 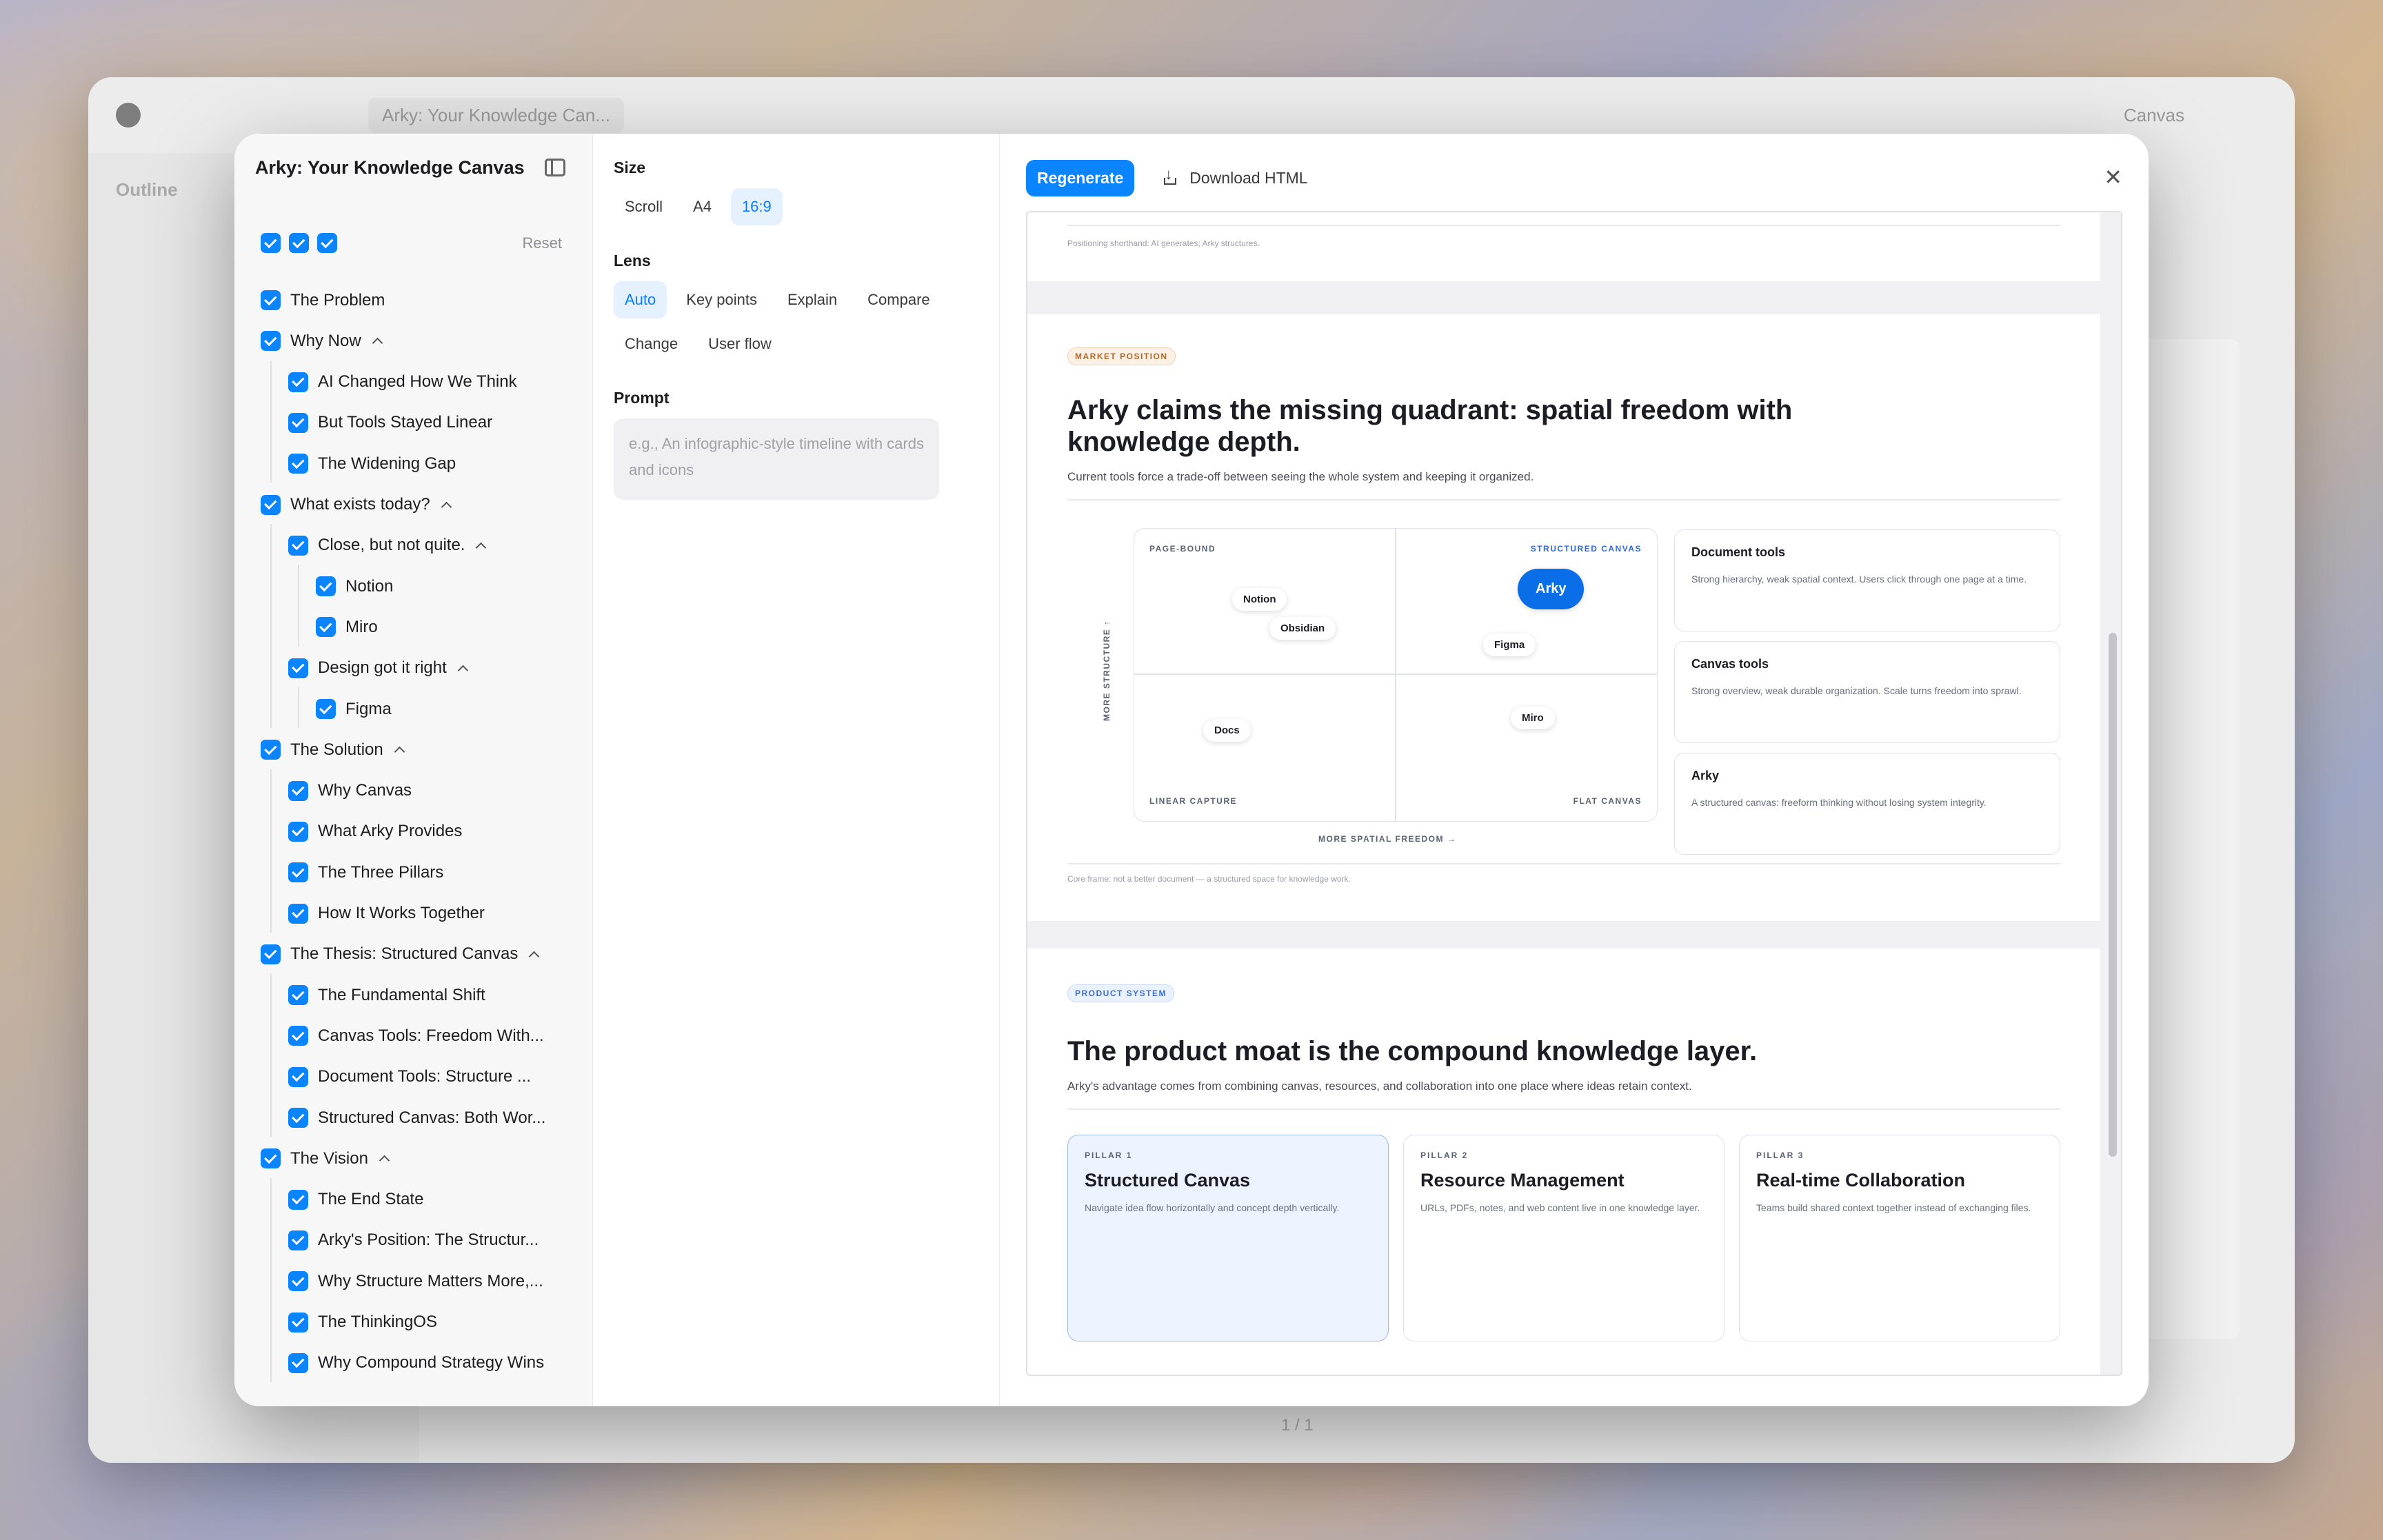 I want to click on outline-item: Notion, so click(x=354, y=586).